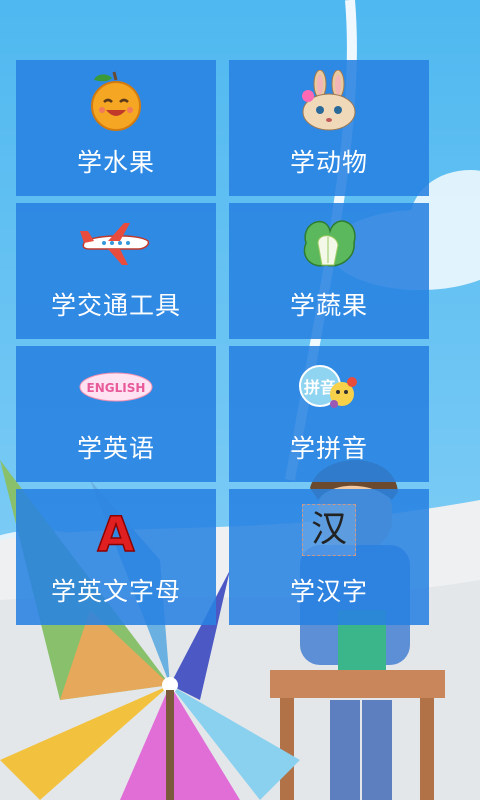 This screenshot has height=800, width=480. Describe the element at coordinates (115, 162) in the screenshot. I see `tile-fruit-label: 学水果` at that location.